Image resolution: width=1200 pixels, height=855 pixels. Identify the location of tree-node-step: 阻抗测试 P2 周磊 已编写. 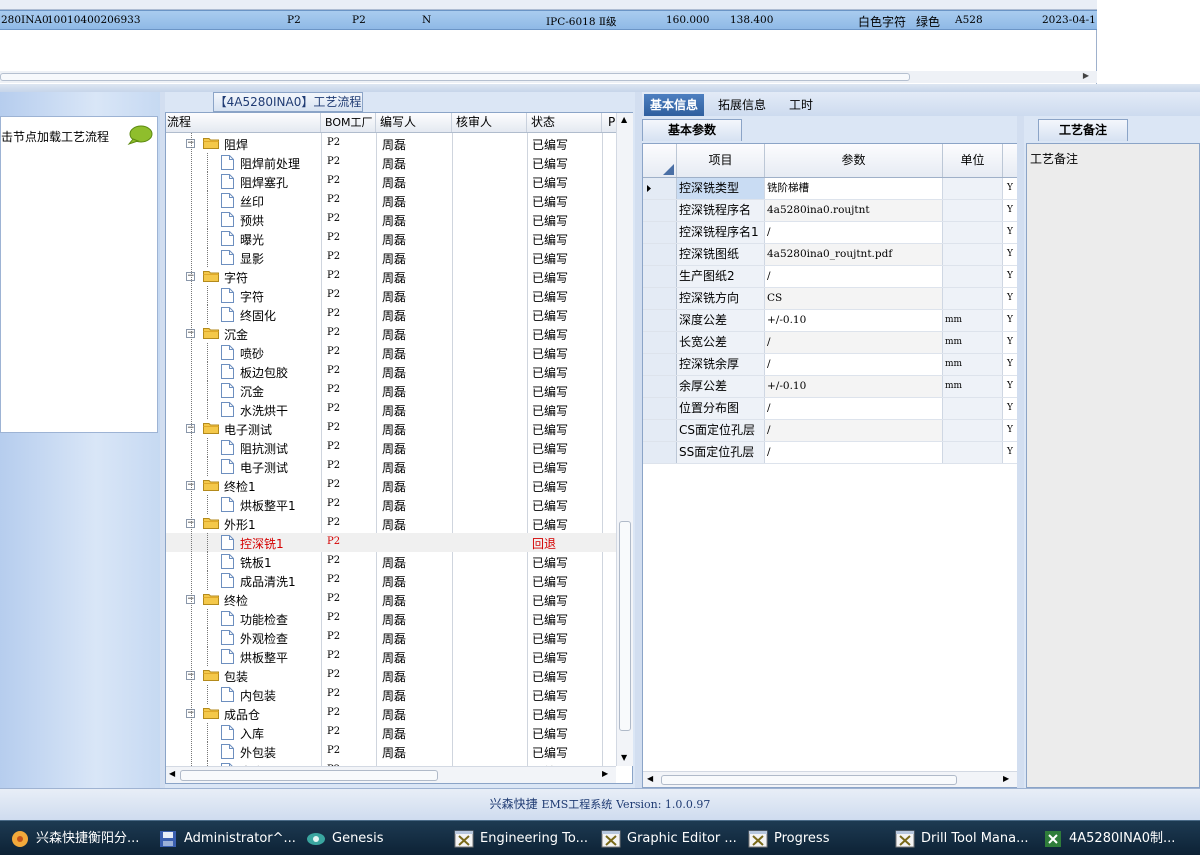
(391, 447).